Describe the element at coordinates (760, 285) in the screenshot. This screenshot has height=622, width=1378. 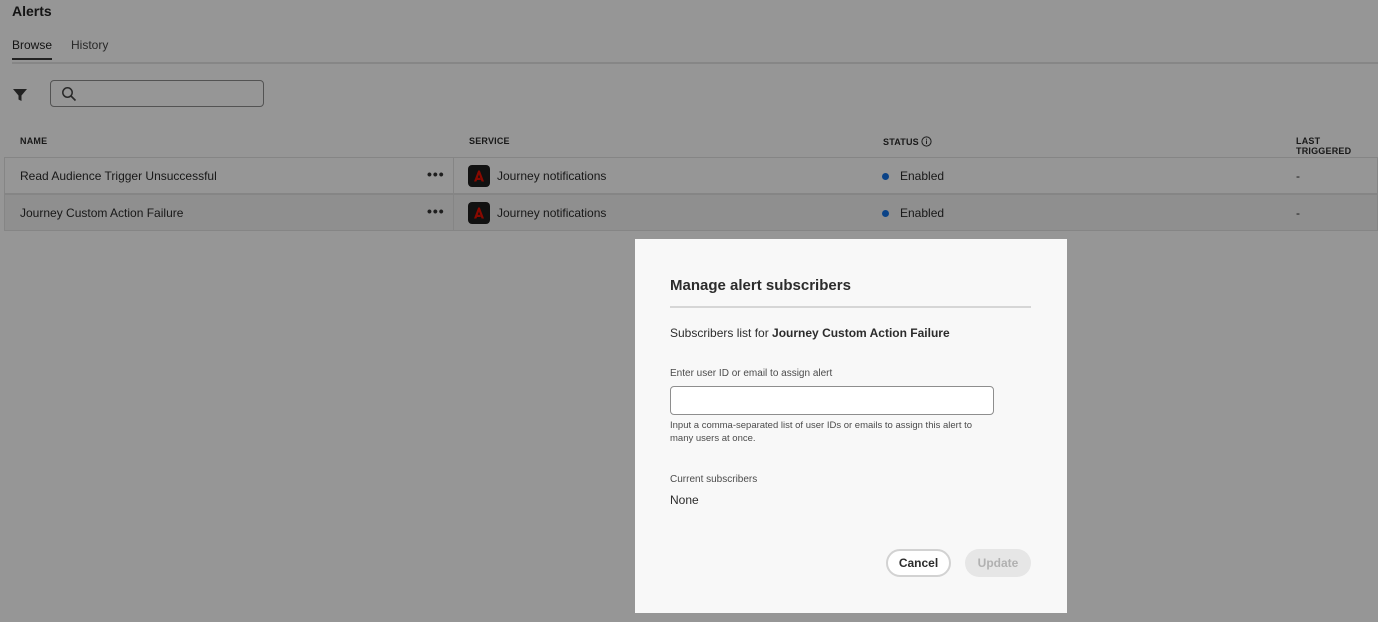
I see `dialog-title: Manage alert subscribers` at that location.